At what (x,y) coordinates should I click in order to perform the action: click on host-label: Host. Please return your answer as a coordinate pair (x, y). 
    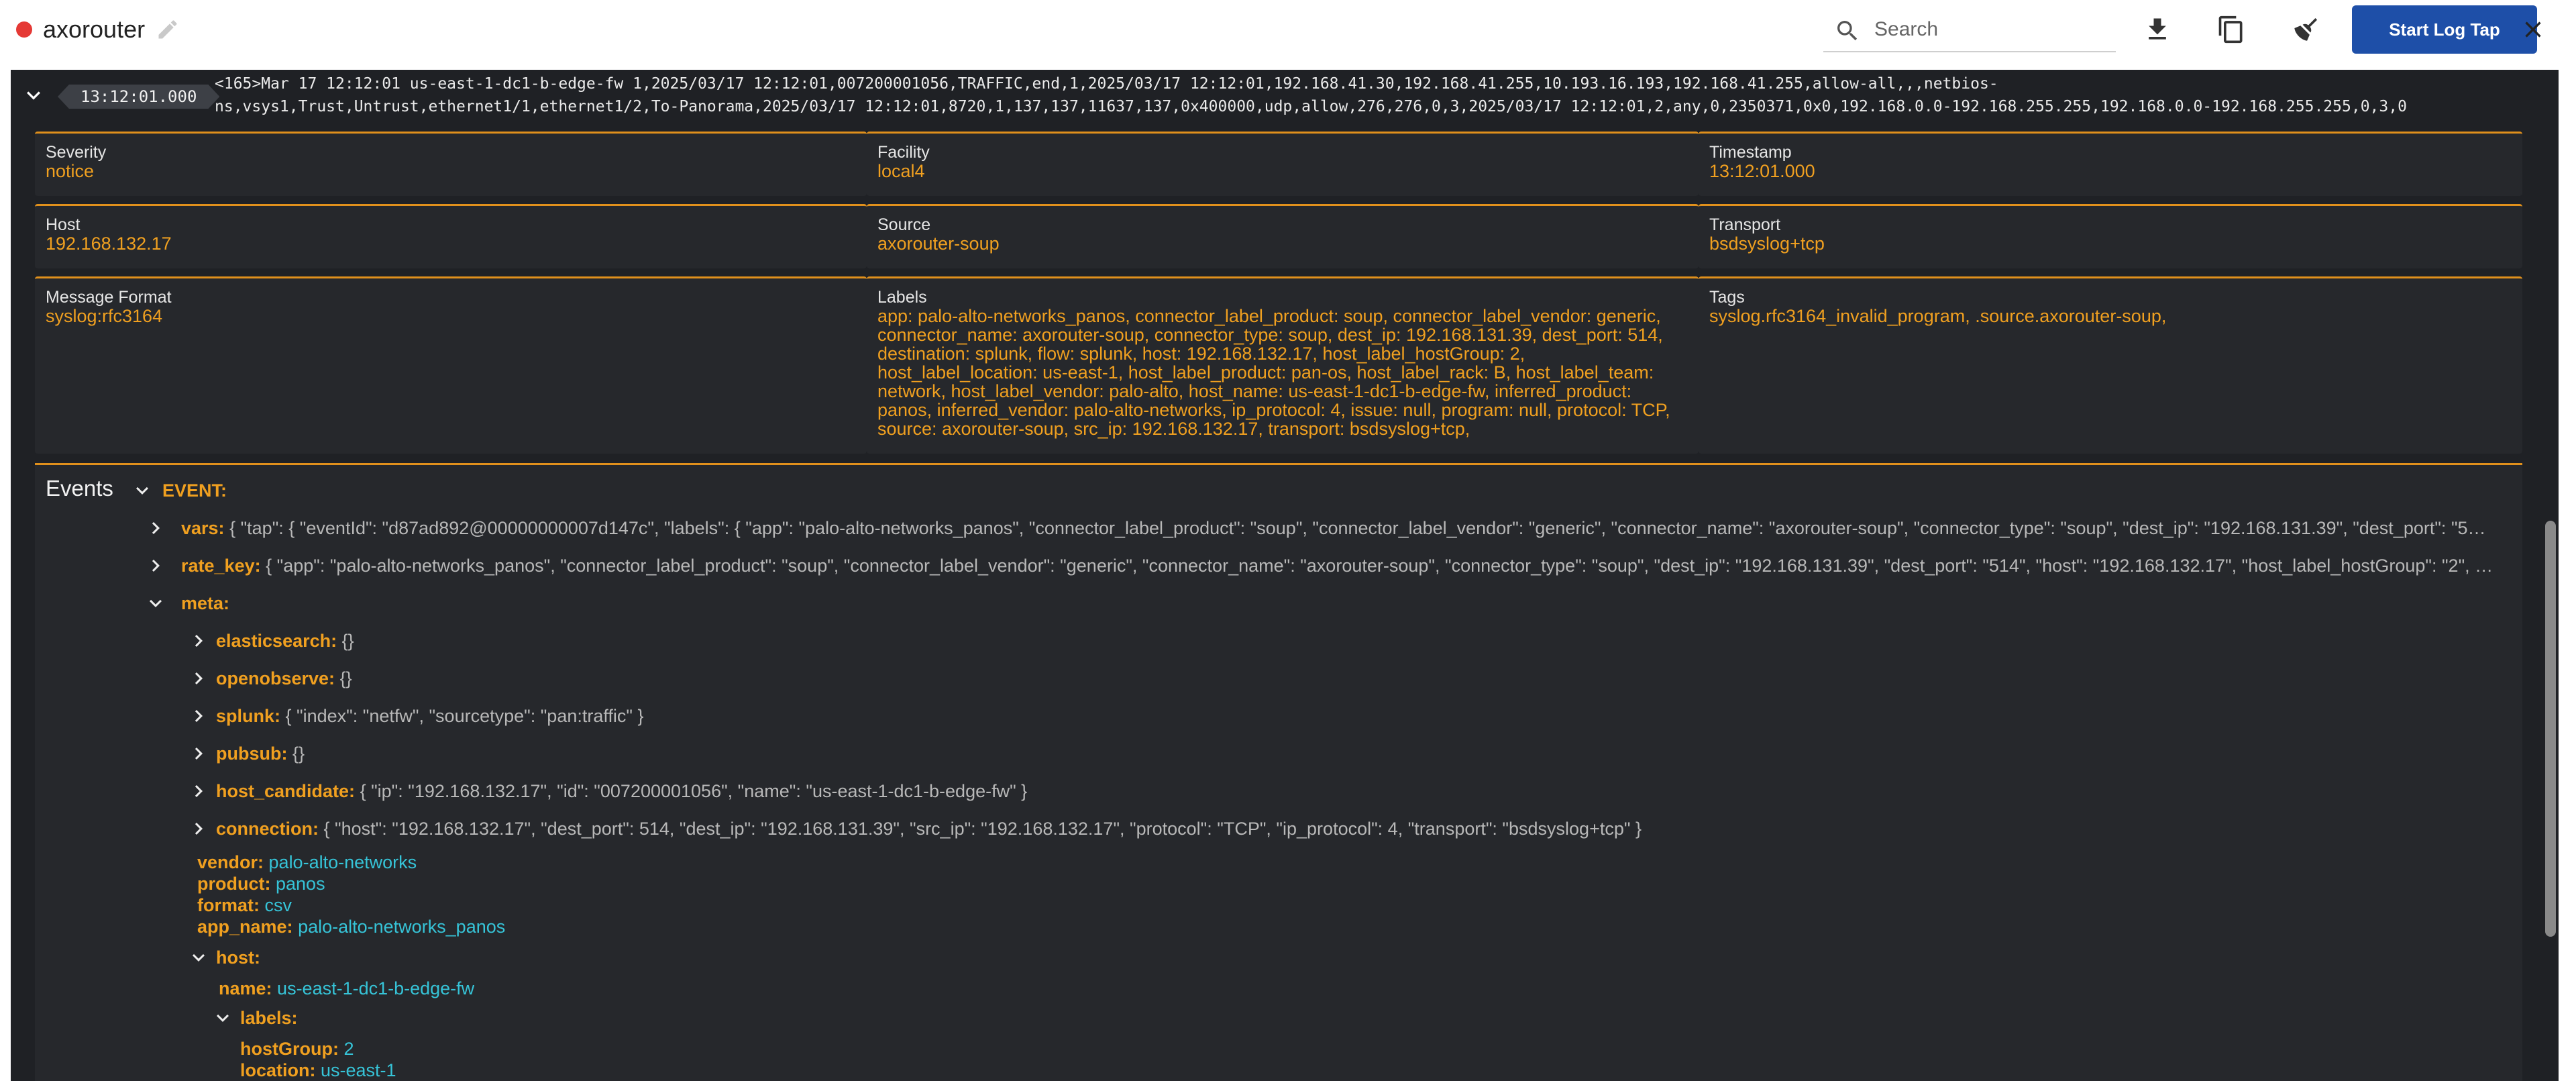
    Looking at the image, I should click on (63, 224).